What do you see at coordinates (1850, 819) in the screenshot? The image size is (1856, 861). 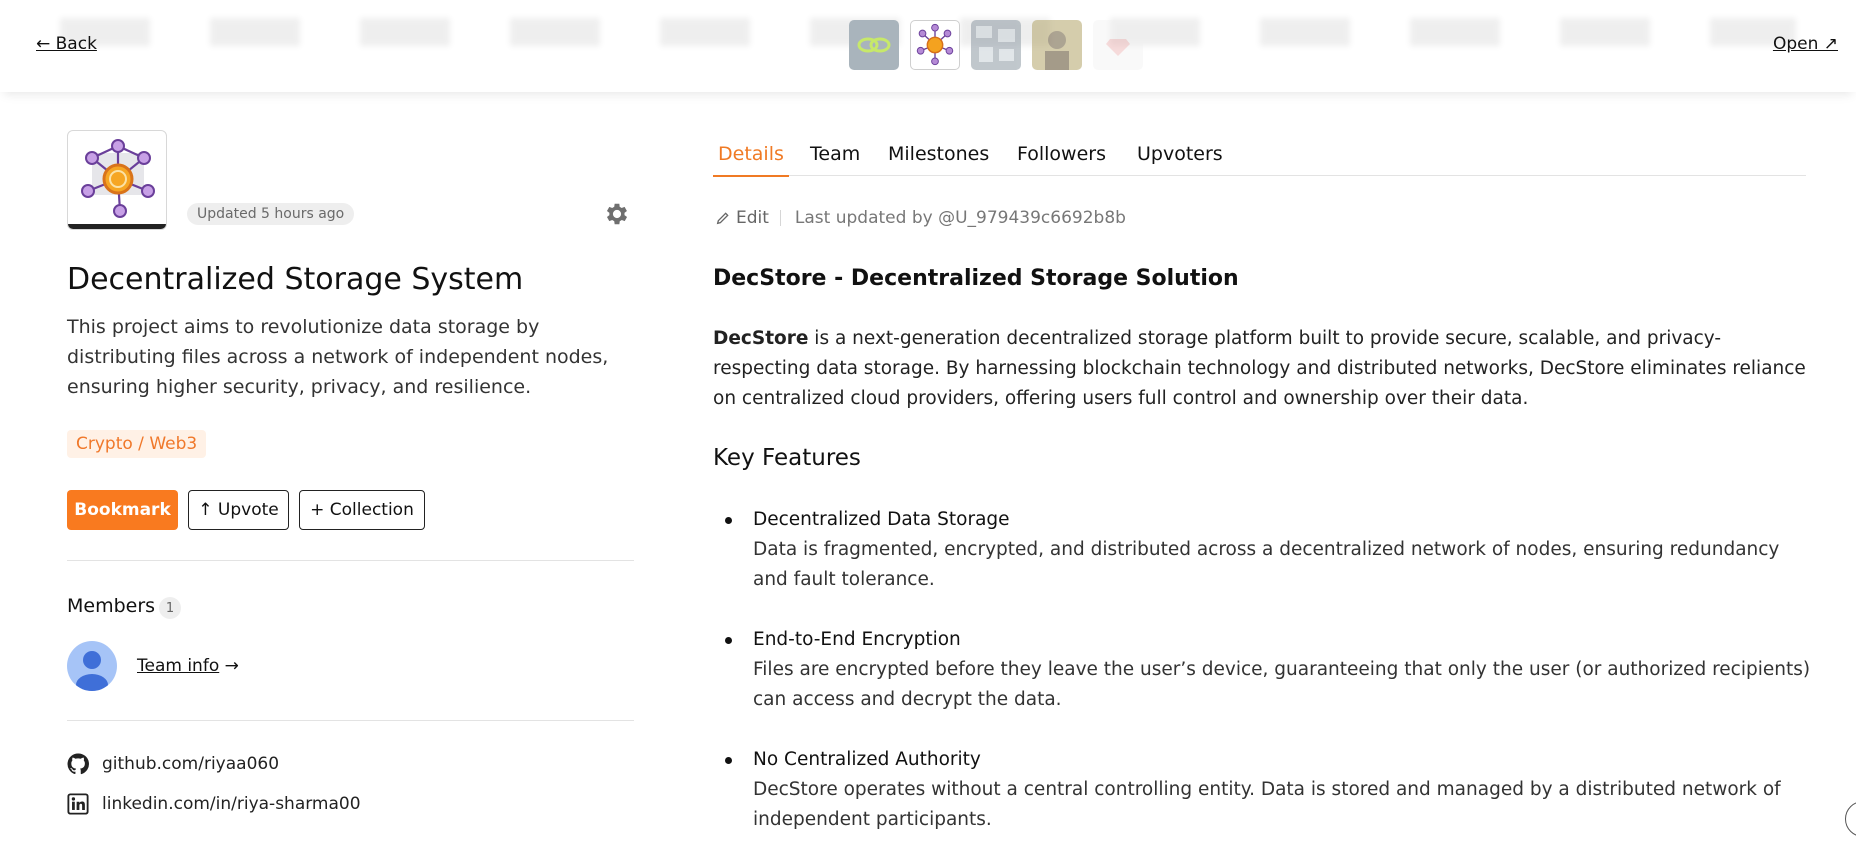 I see `floating-action-button` at bounding box center [1850, 819].